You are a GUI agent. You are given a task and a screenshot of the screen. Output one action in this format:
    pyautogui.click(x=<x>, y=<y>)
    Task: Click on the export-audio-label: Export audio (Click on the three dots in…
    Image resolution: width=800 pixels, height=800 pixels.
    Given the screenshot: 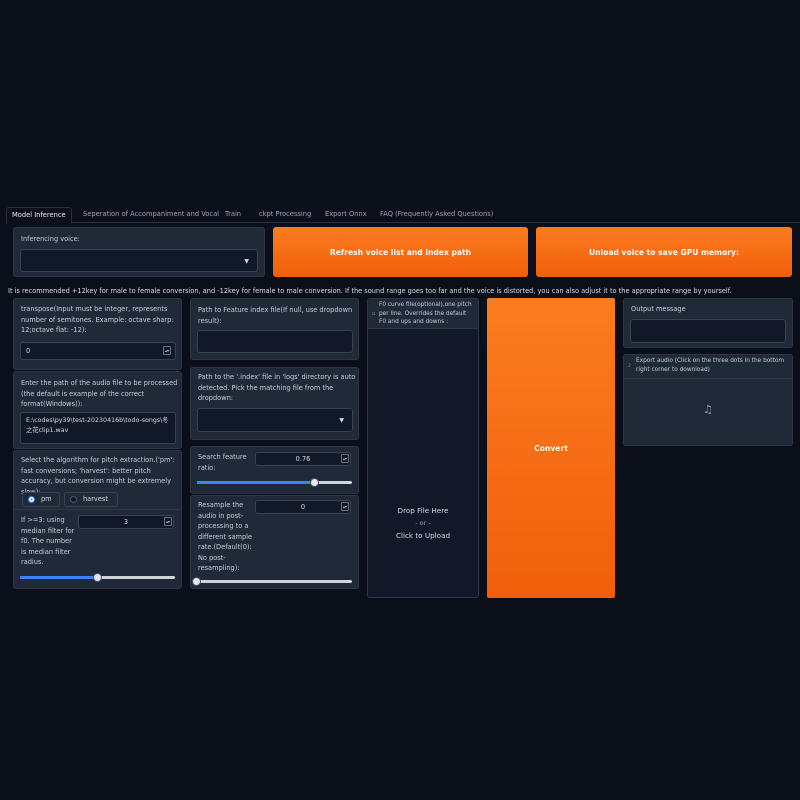 What is the action you would take?
    pyautogui.click(x=710, y=365)
    